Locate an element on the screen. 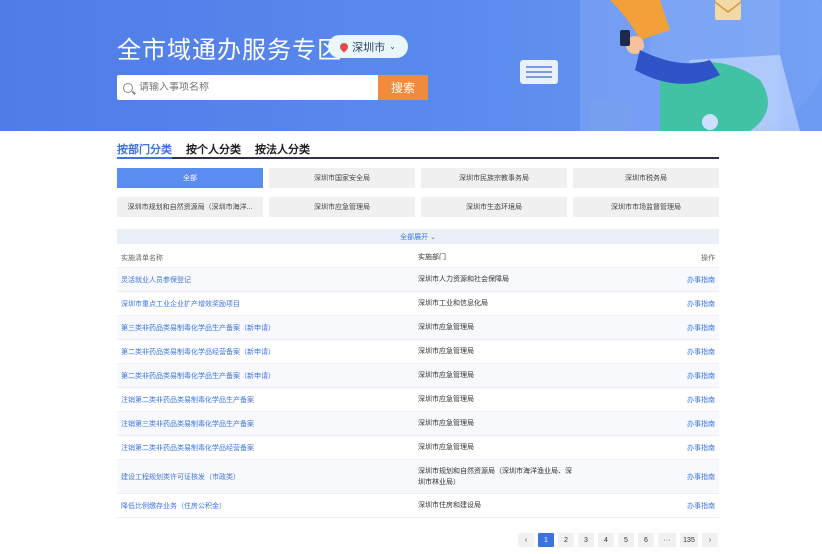  table-row: 注销第二类非药品类易制毒化学品经营备案 深圳市应急管理局 办事指南 is located at coordinates (418, 448).